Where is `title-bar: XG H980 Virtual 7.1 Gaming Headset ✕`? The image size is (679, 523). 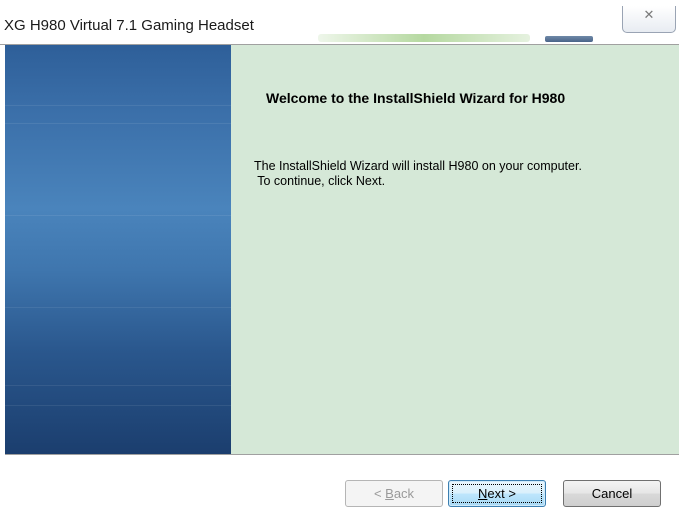
title-bar: XG H980 Virtual 7.1 Gaming Headset ✕ is located at coordinates (339, 22).